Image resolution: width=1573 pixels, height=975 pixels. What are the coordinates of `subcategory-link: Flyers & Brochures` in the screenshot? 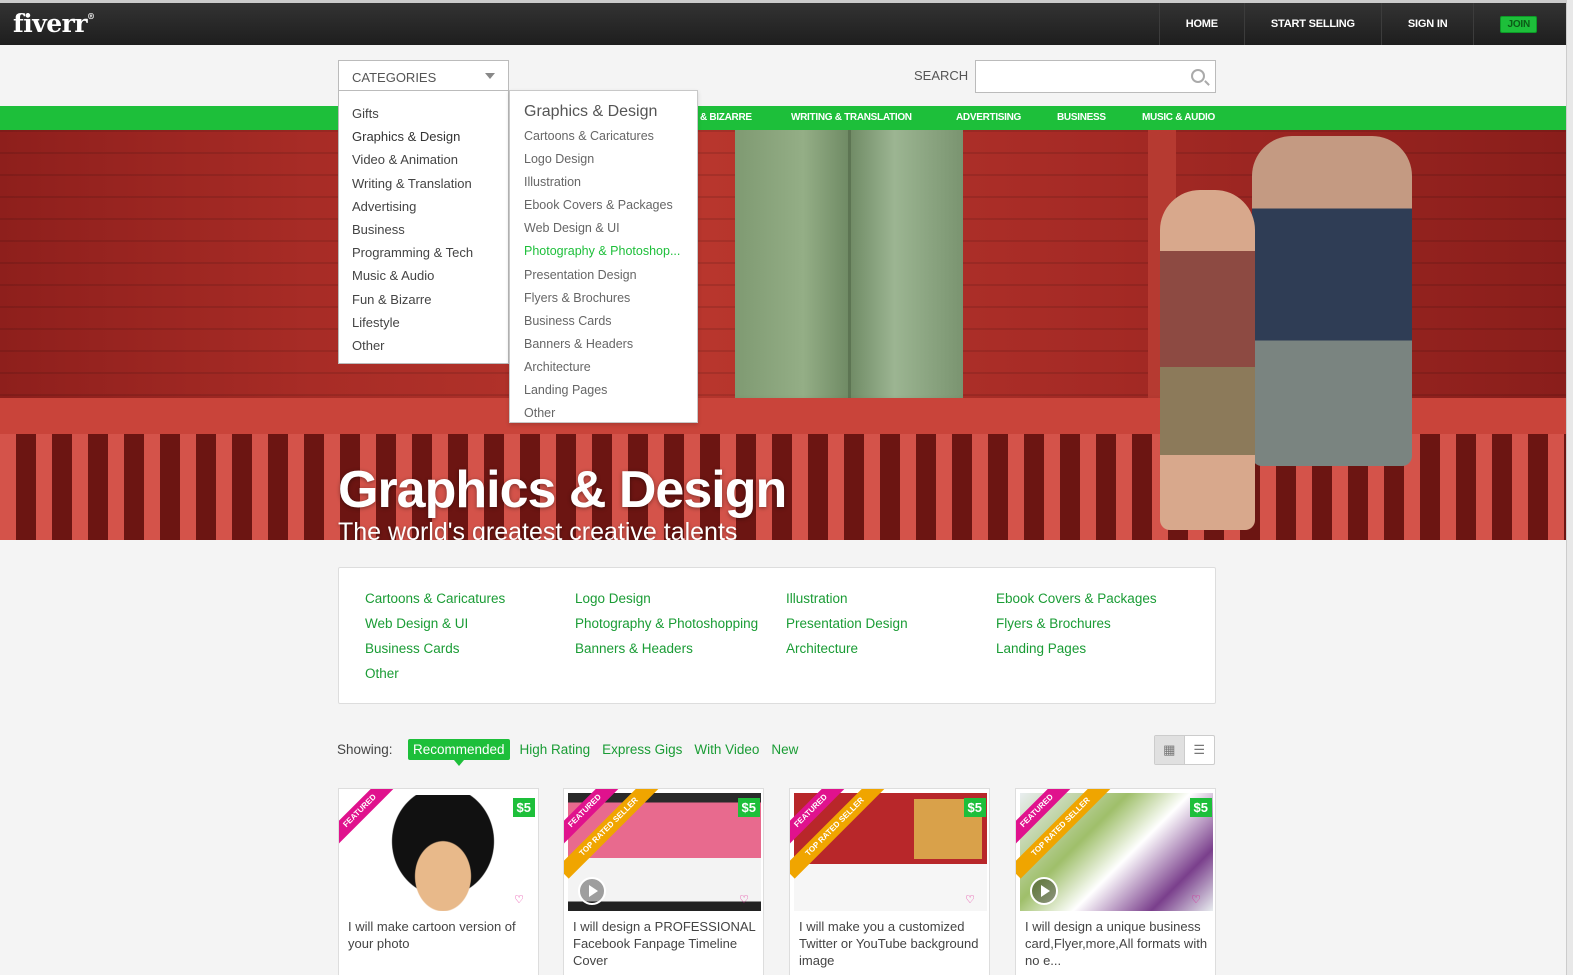 It's located at (1053, 623).